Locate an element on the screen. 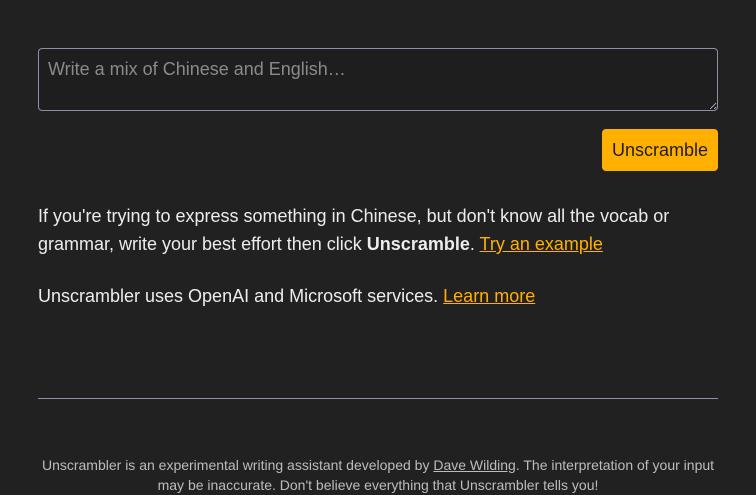 The width and height of the screenshot is (756, 495). learn-more-link: Learn more is located at coordinates (489, 296).